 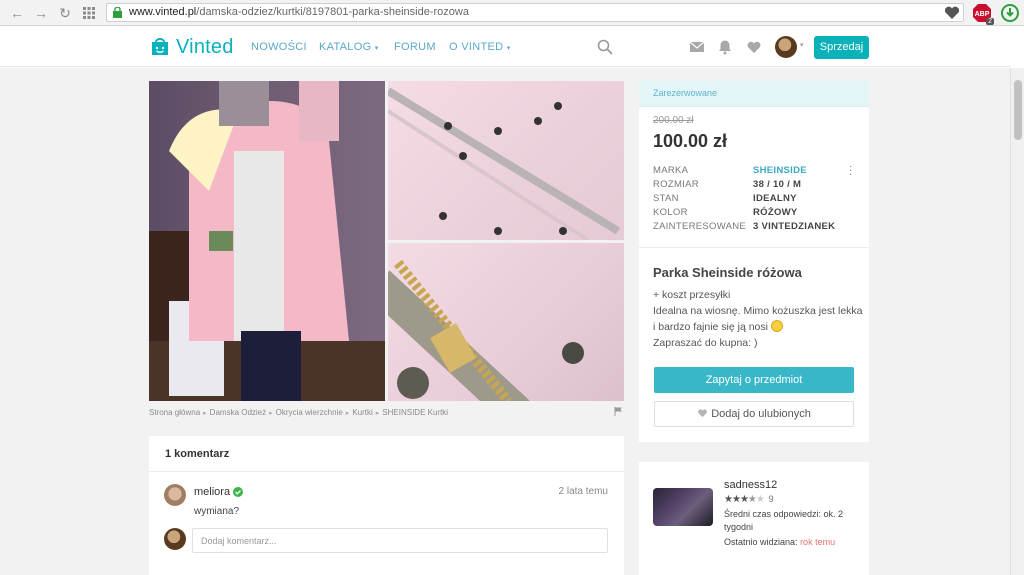 I want to click on breadcrumb-home: Strona główna, so click(x=174, y=412).